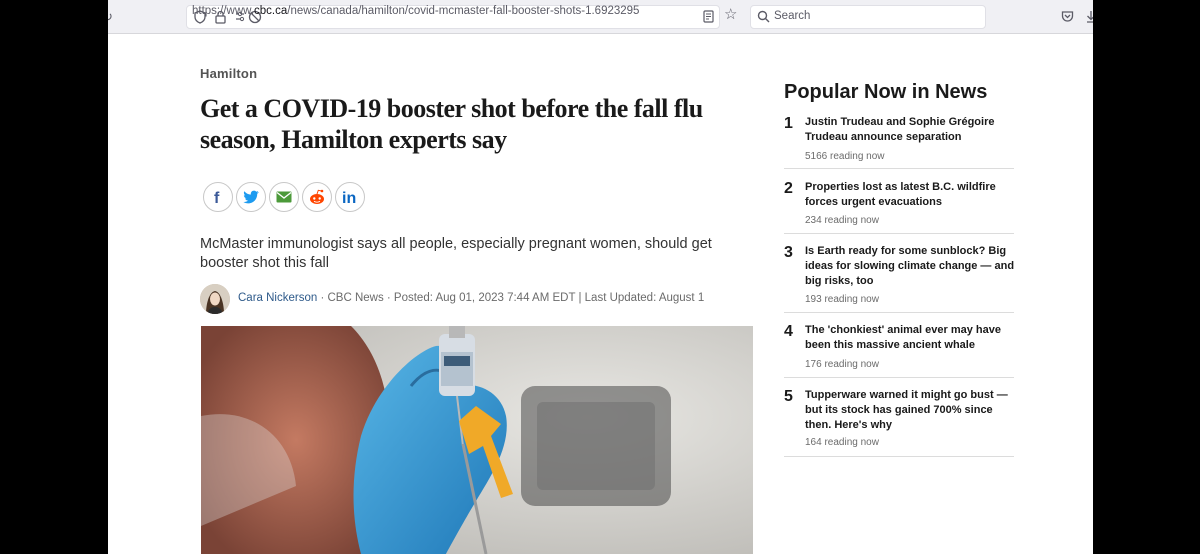 This screenshot has height=554, width=1200. I want to click on popular-now-heading: Popular Now in News, so click(886, 92).